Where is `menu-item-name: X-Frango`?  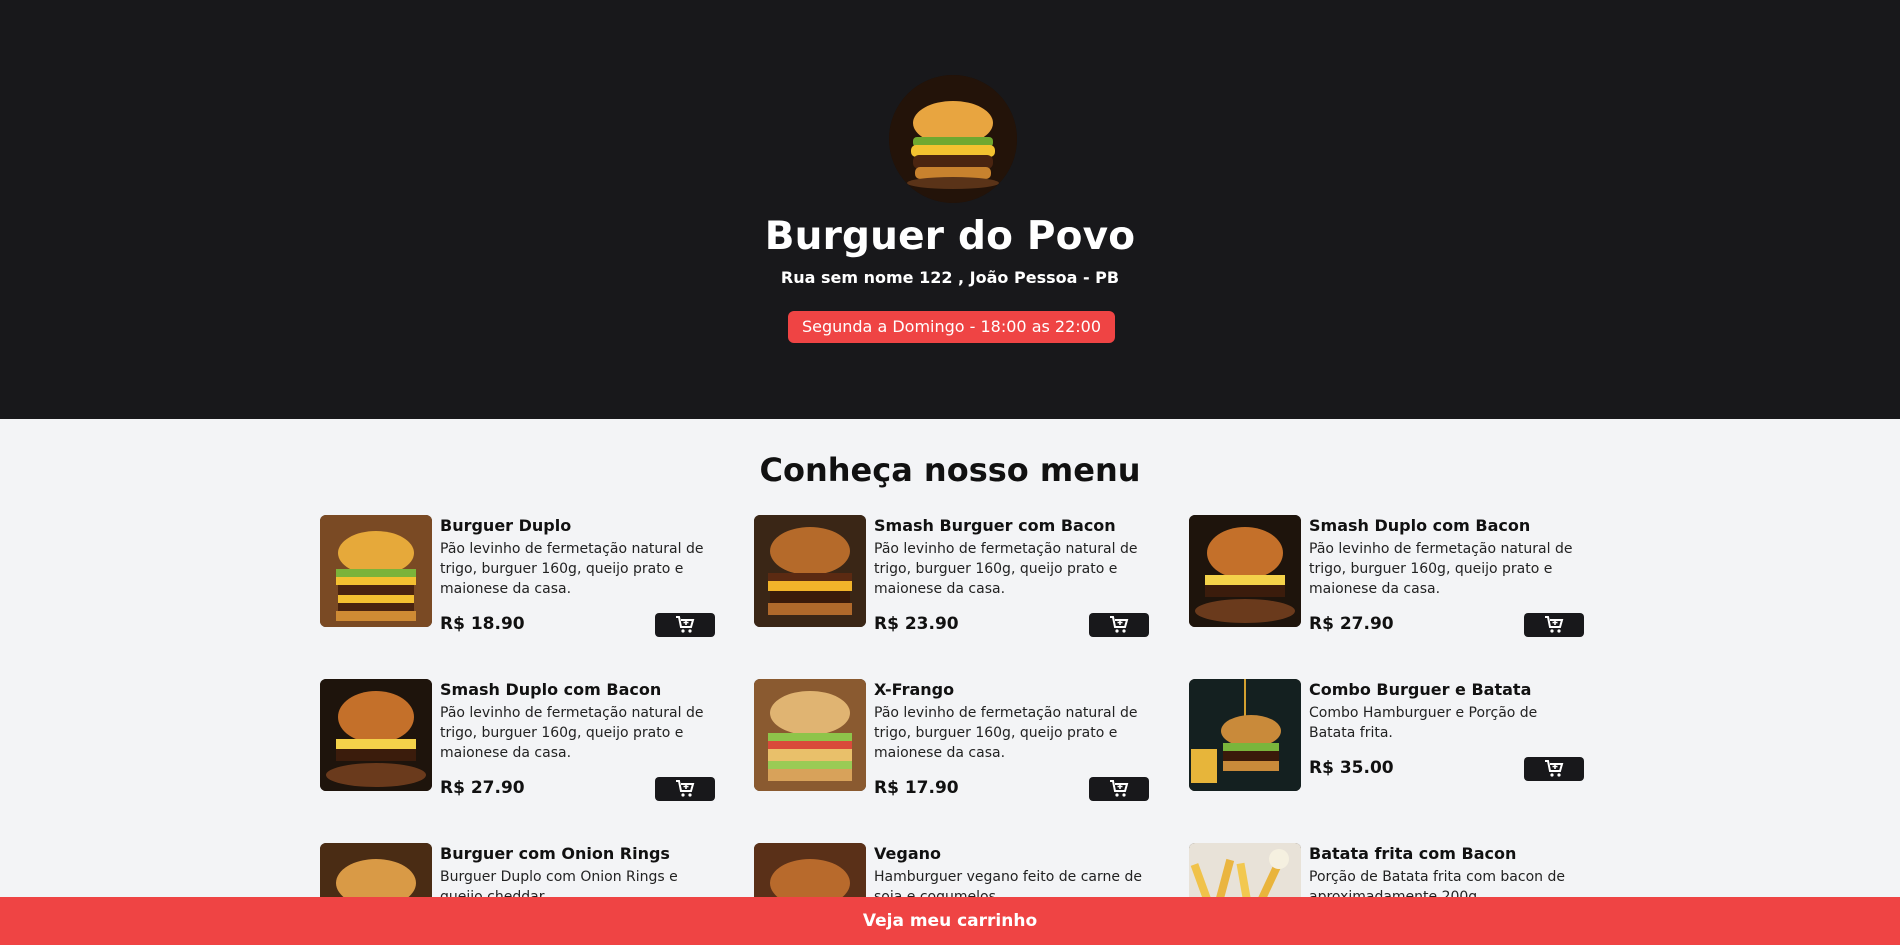 menu-item-name: X-Frango is located at coordinates (914, 689).